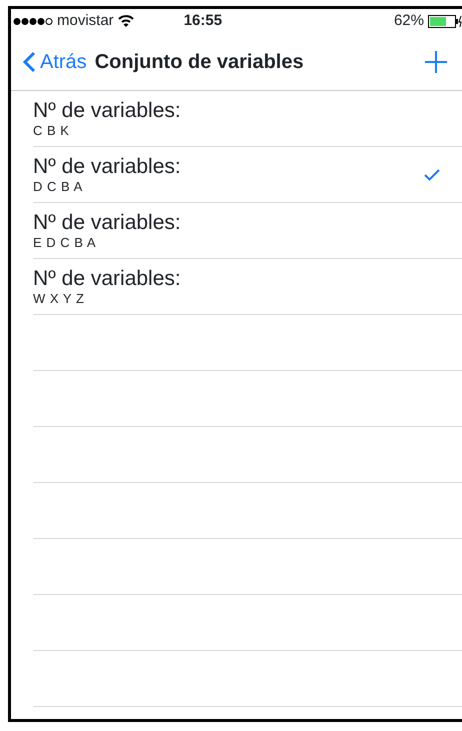 This screenshot has width=462, height=731. What do you see at coordinates (409, 20) in the screenshot?
I see `battery-percentage: 62%` at bounding box center [409, 20].